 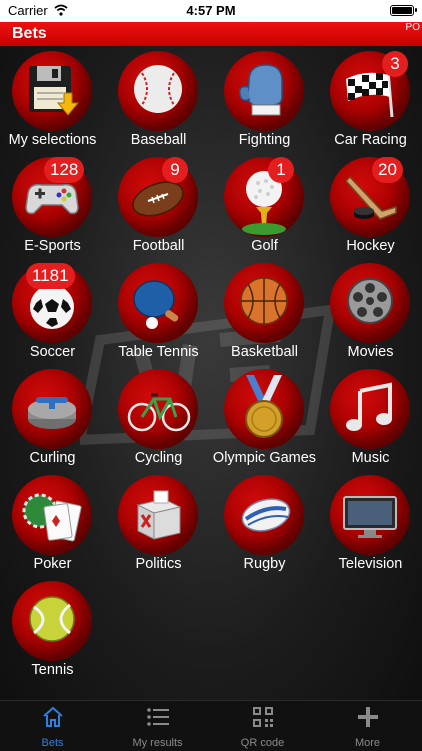 What do you see at coordinates (264, 91) in the screenshot?
I see `boxing-glove-icon` at bounding box center [264, 91].